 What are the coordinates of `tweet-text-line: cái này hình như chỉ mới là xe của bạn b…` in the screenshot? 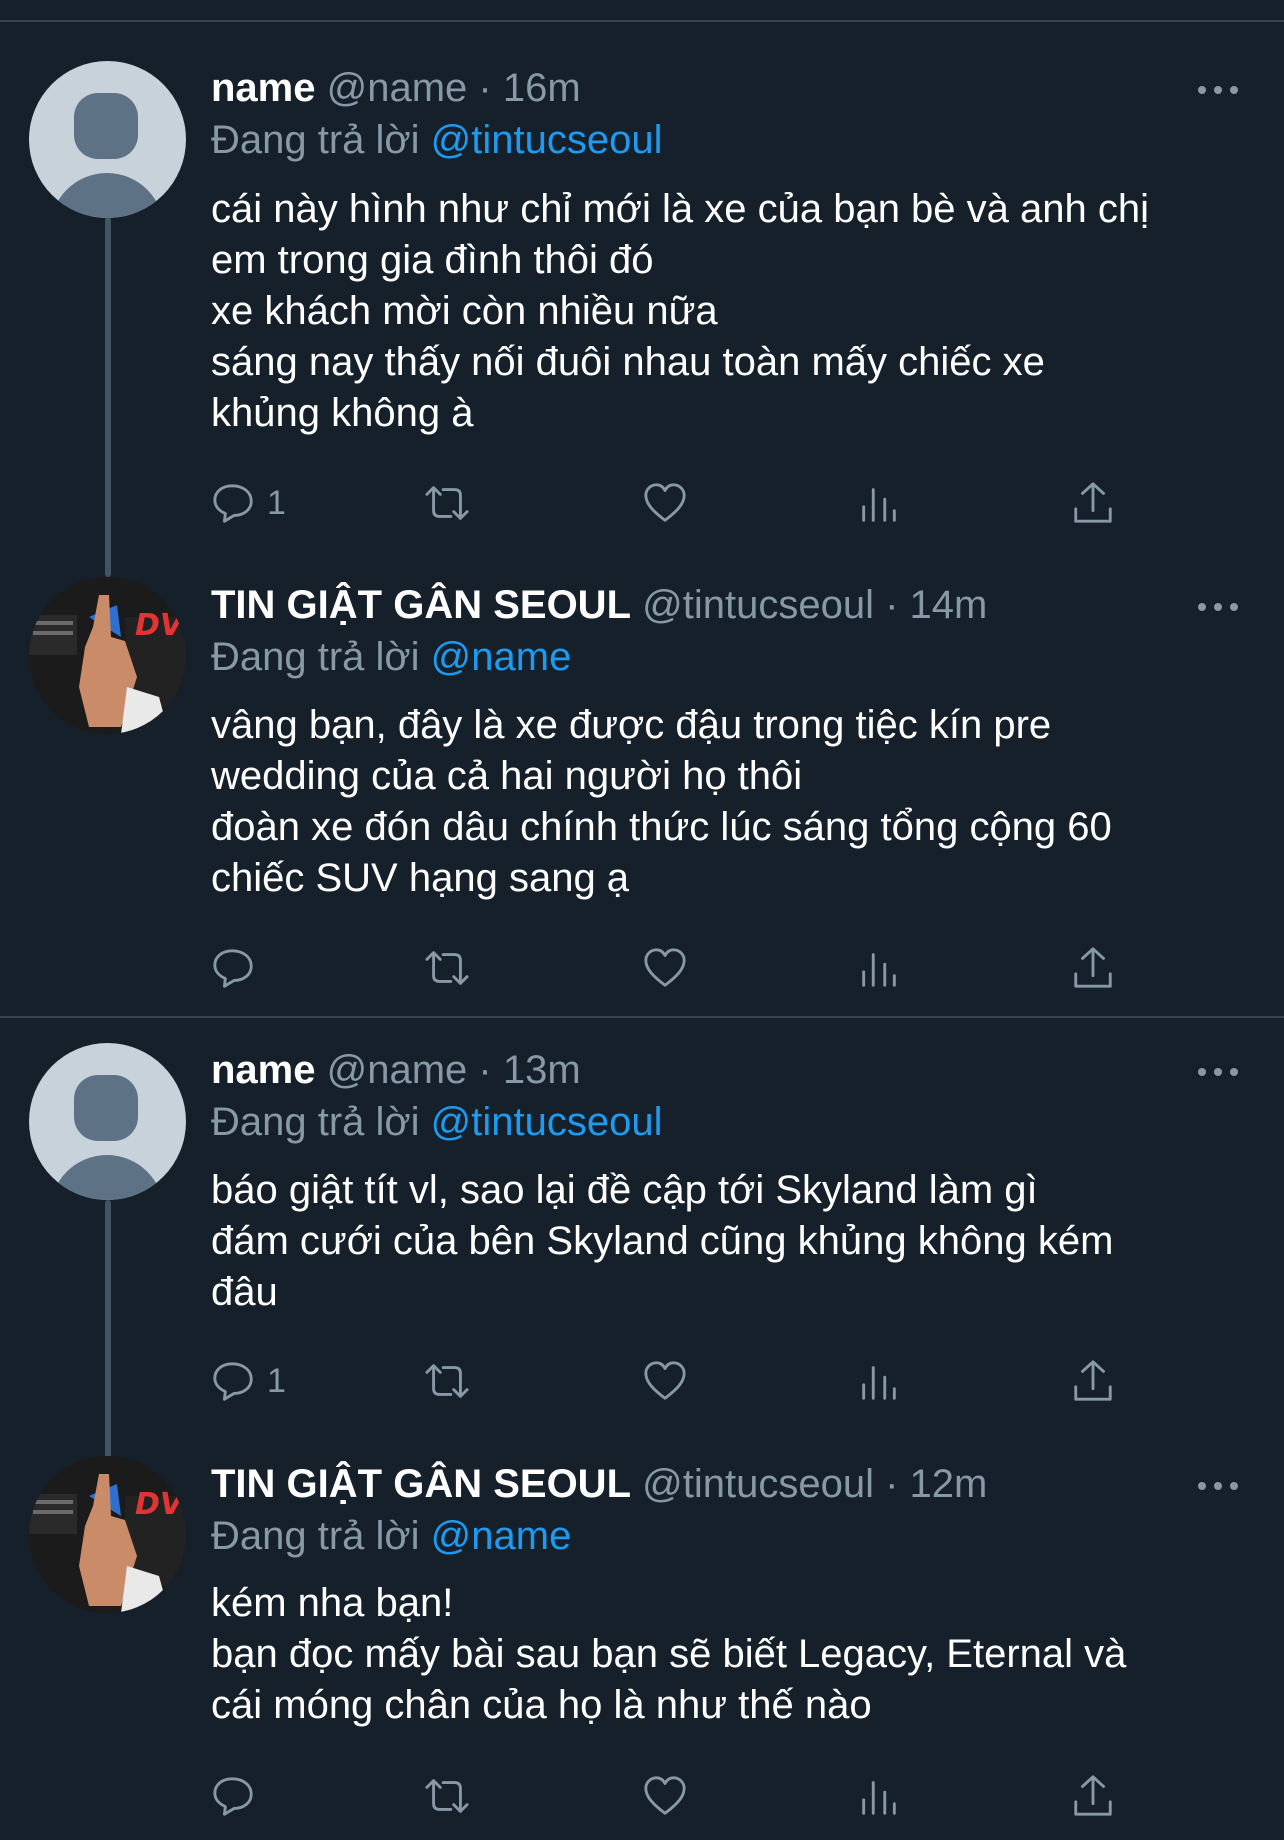 It's located at (680, 209).